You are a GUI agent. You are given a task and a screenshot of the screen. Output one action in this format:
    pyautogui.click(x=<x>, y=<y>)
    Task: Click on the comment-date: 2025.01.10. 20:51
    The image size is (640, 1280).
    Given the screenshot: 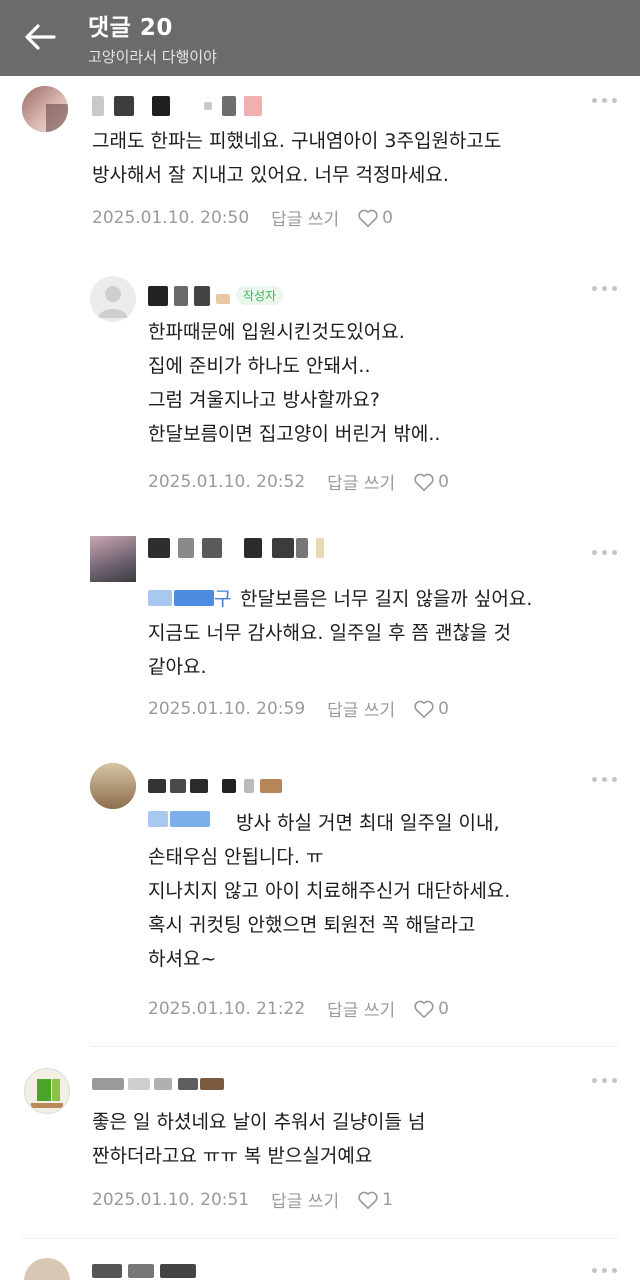 What is the action you would take?
    pyautogui.click(x=171, y=1199)
    